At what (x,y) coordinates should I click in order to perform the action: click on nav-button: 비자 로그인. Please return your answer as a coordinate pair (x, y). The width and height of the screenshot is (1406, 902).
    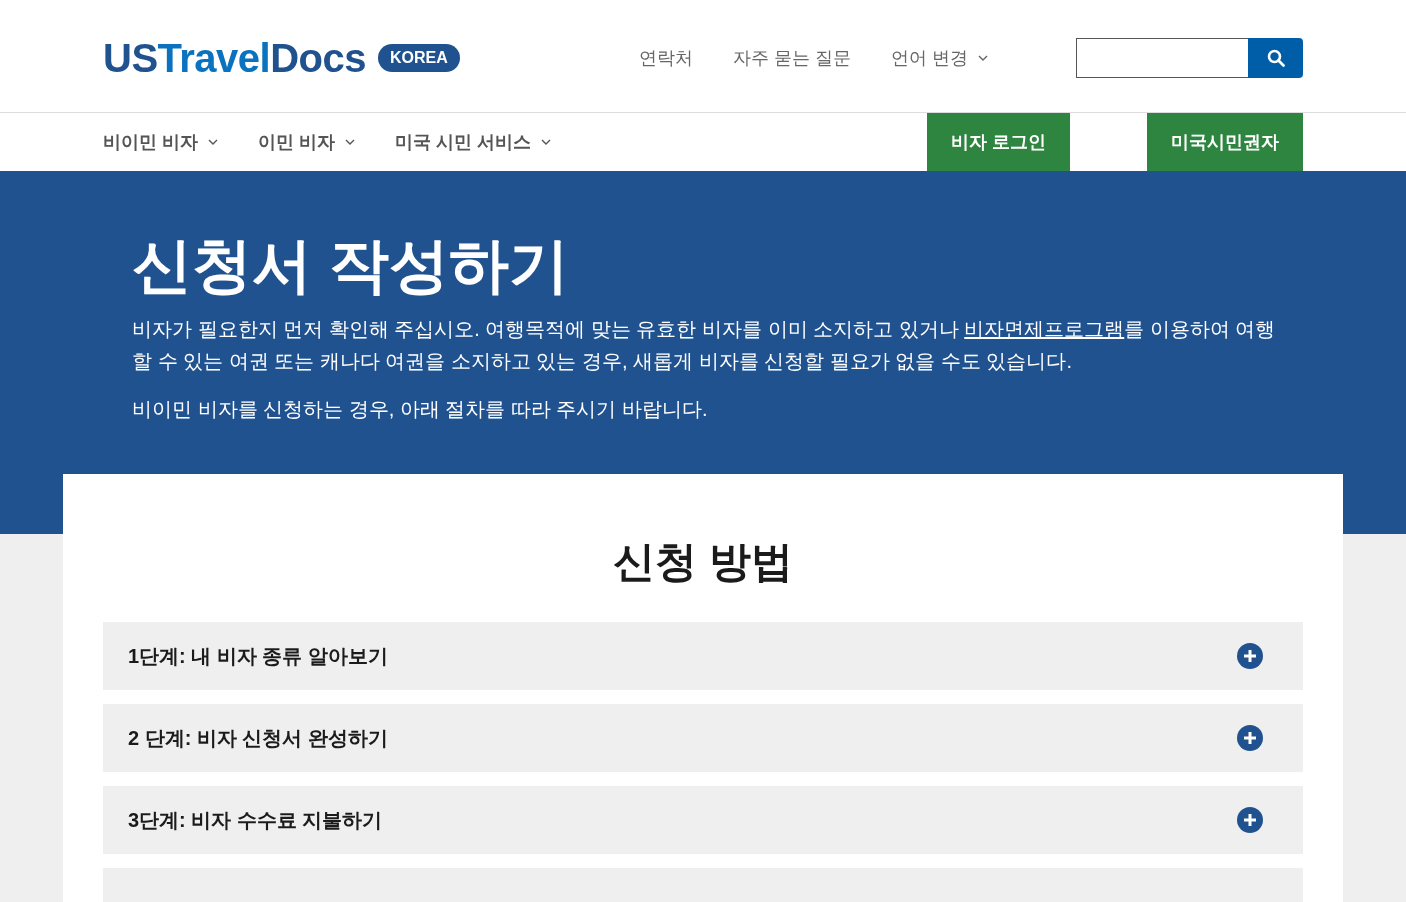
    Looking at the image, I should click on (998, 142).